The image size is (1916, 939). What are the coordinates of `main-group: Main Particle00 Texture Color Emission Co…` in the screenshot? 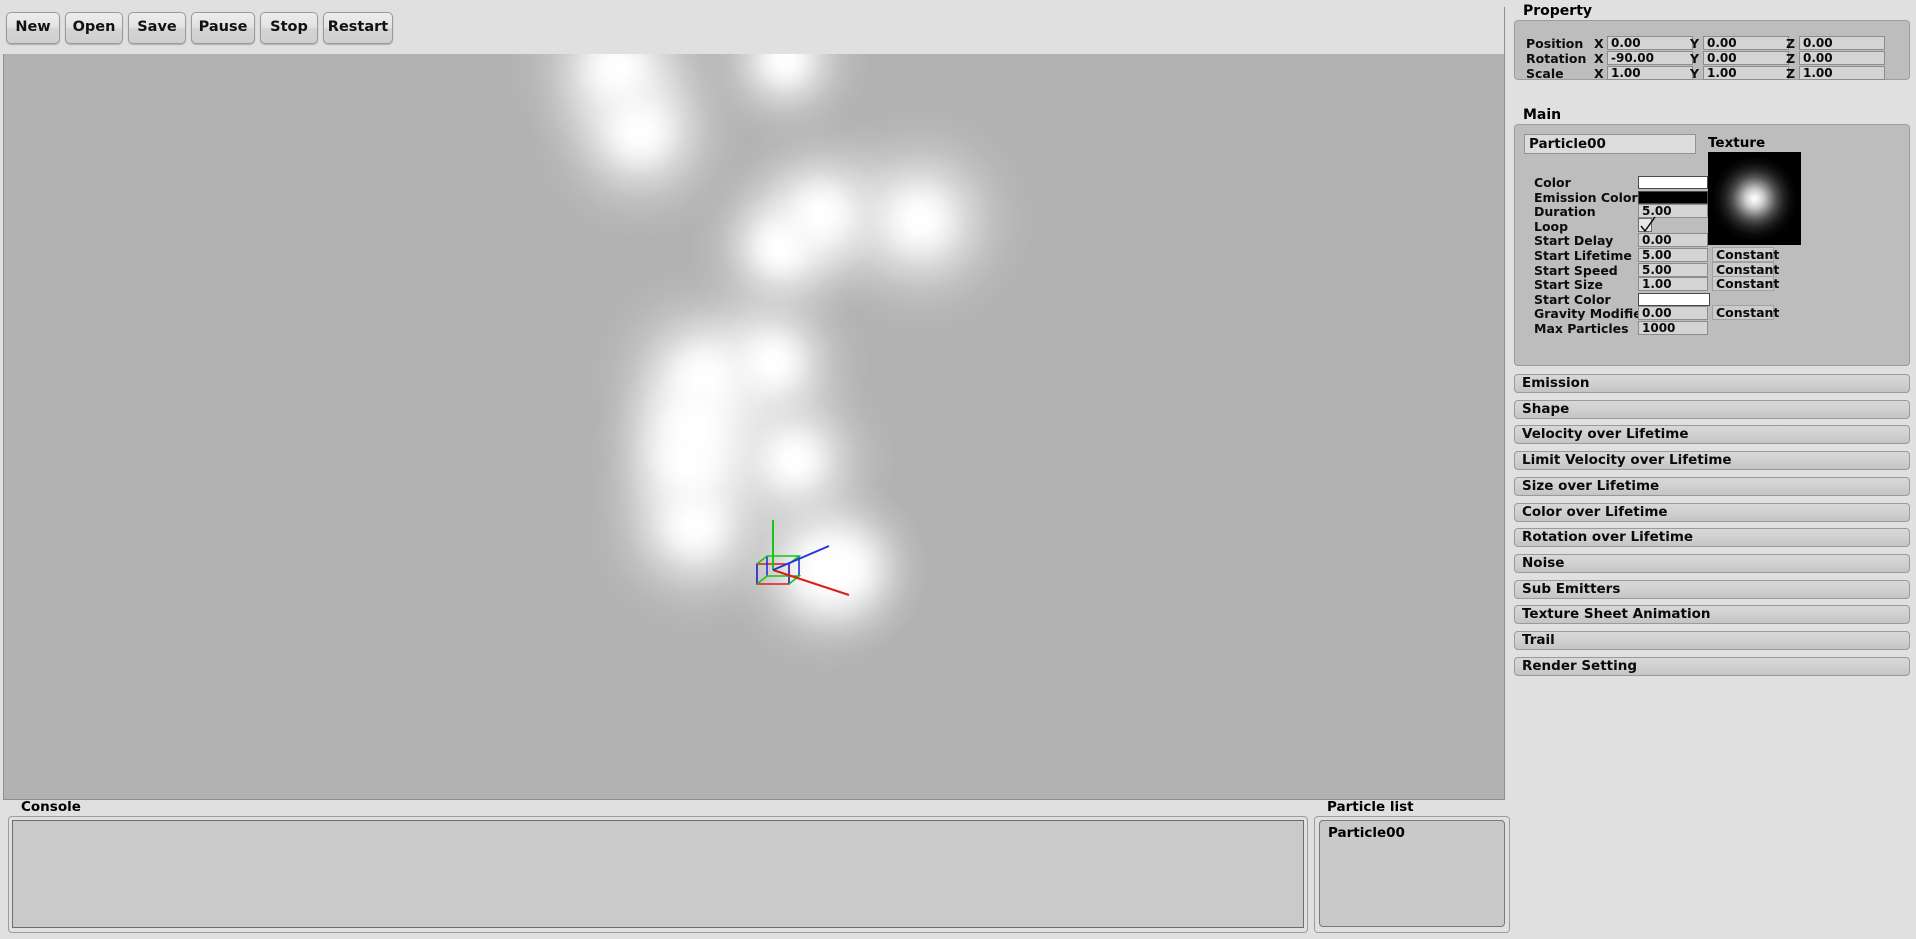 It's located at (1714, 236).